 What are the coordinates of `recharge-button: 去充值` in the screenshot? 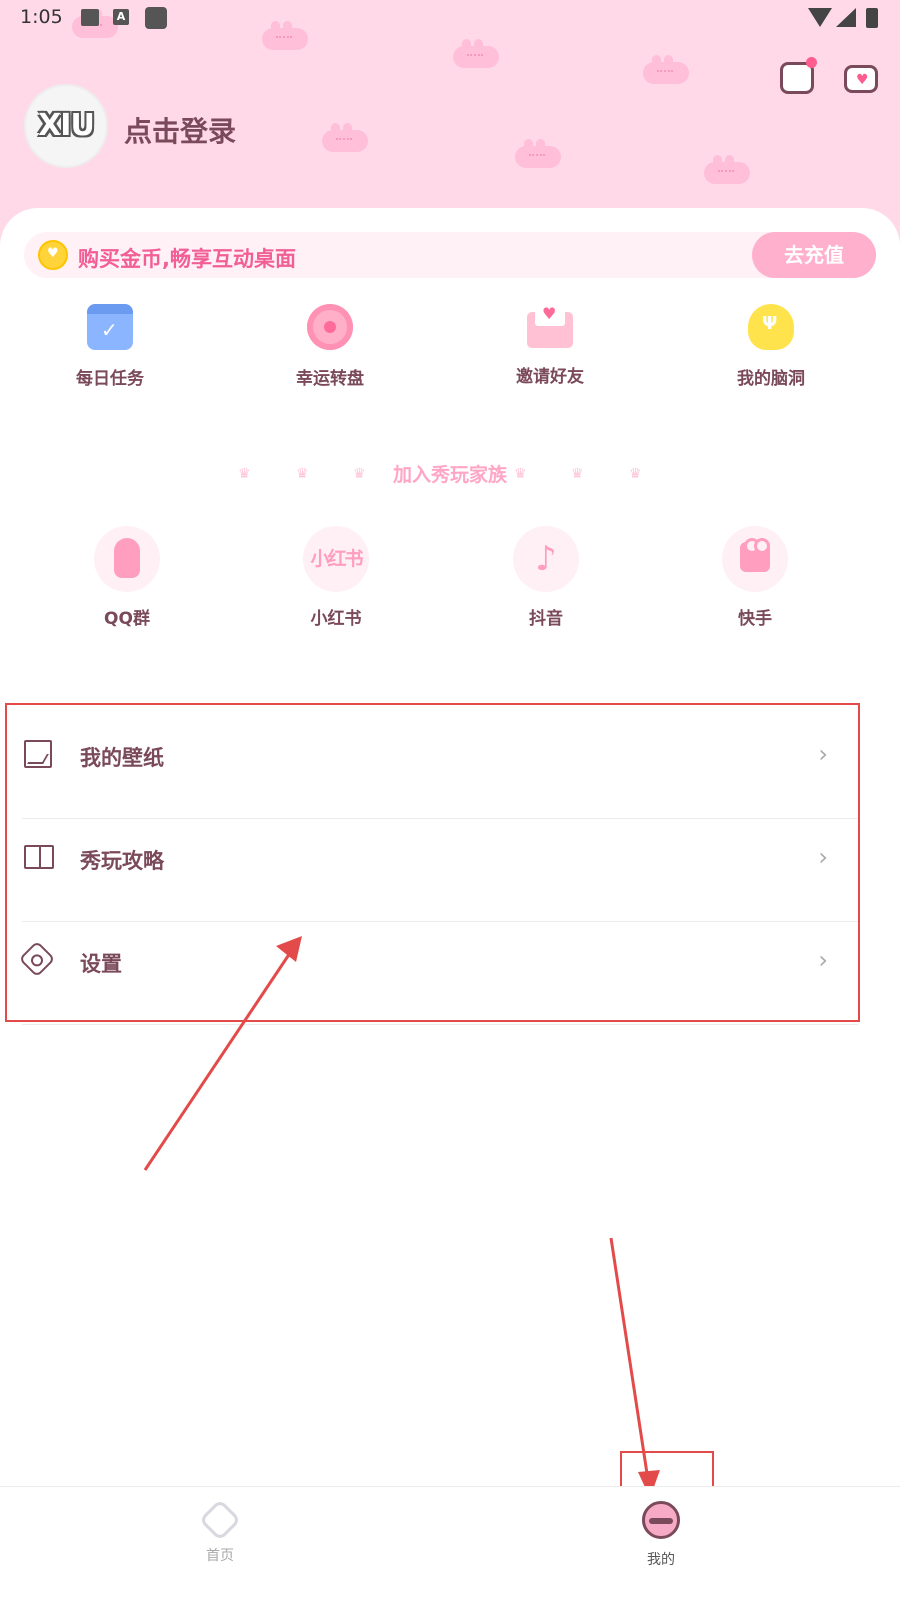 It's located at (814, 255).